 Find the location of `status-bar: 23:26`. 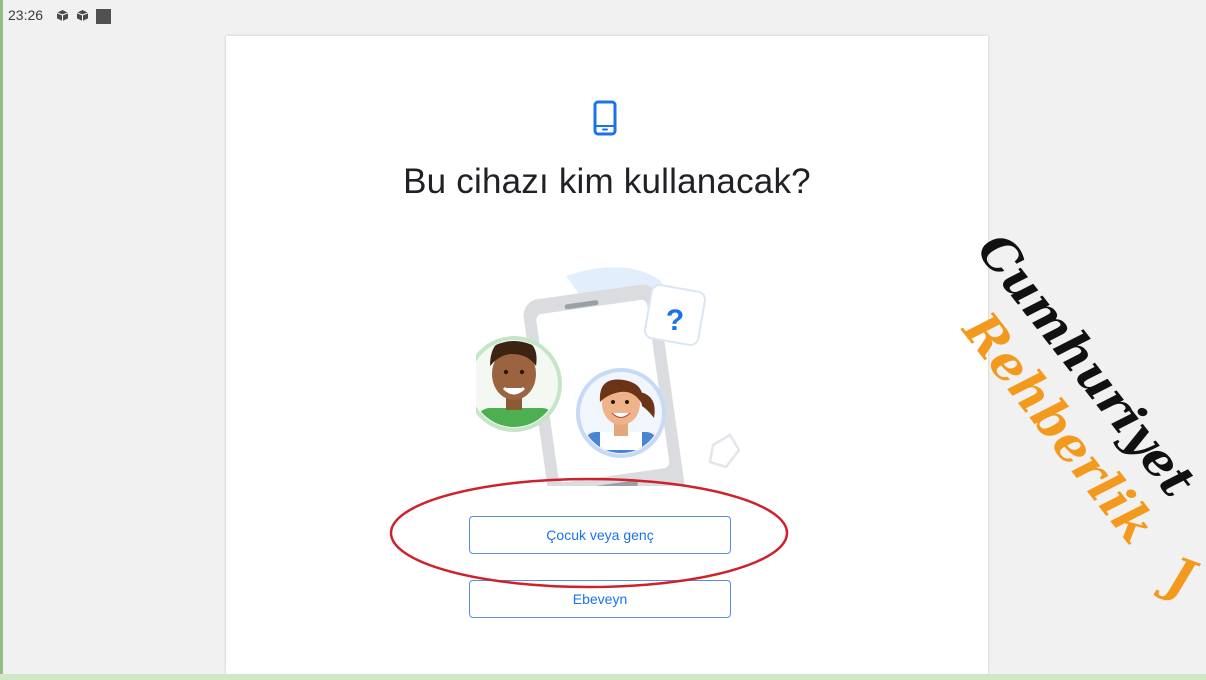

status-bar: 23:26 is located at coordinates (60, 15).